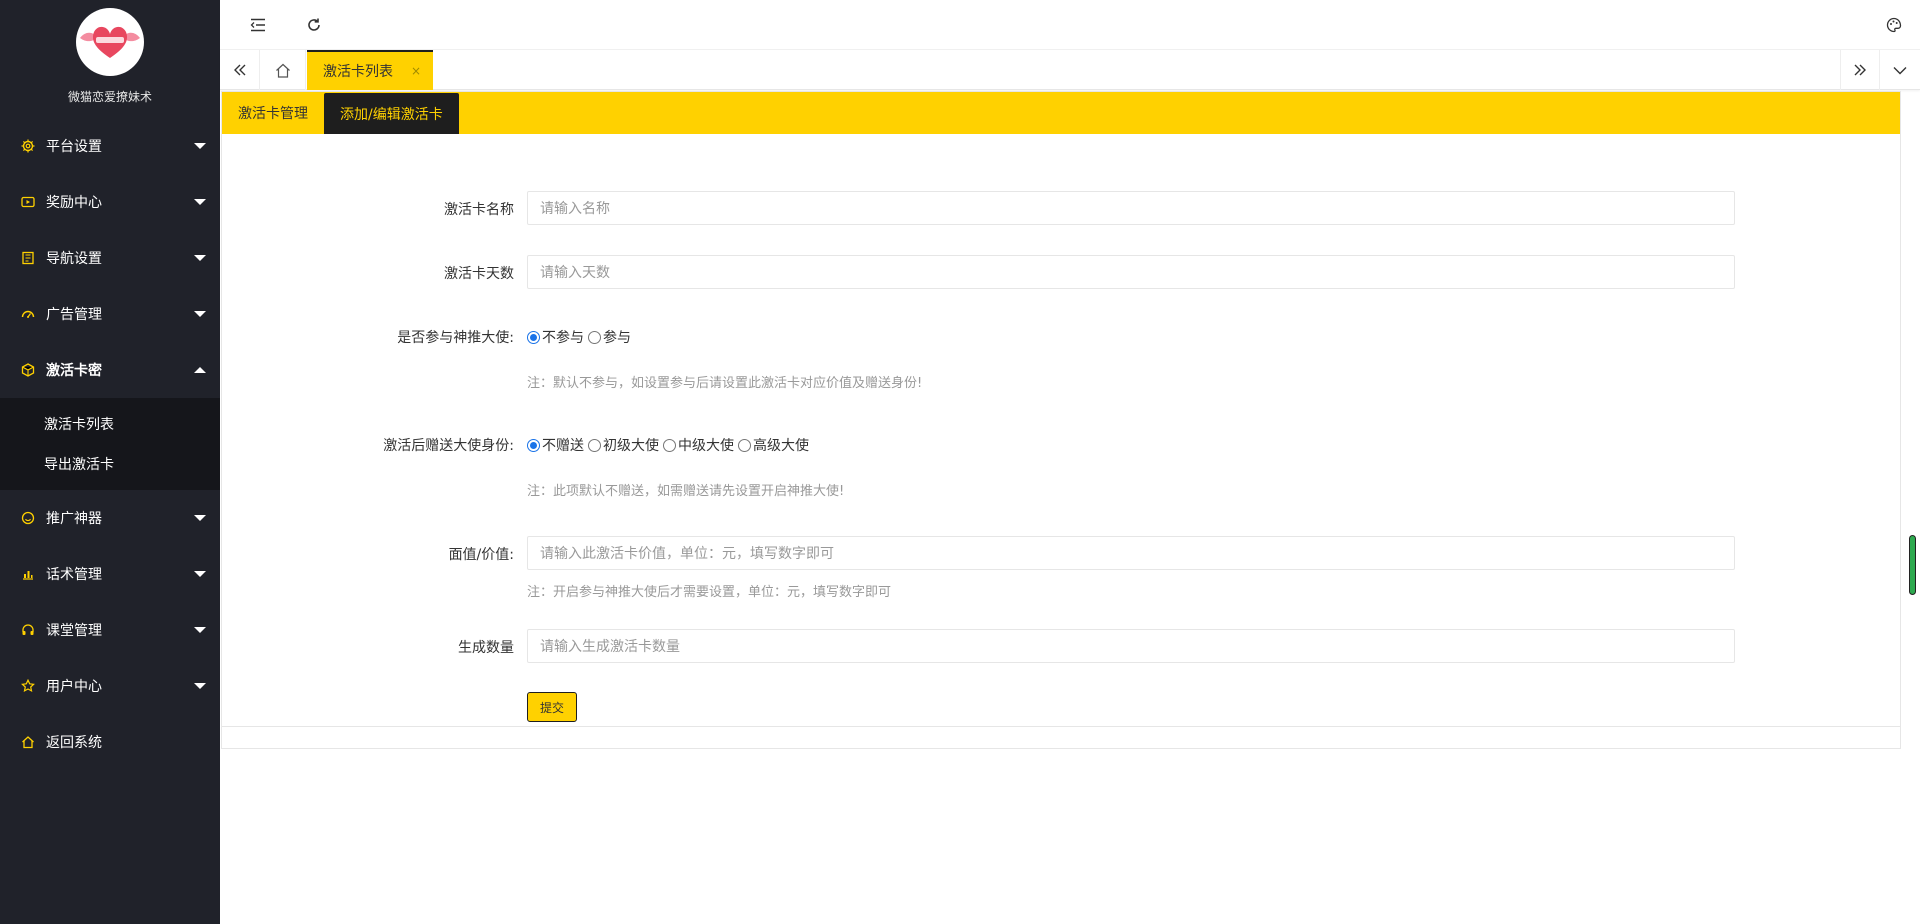  Describe the element at coordinates (563, 338) in the screenshot. I see `radio-label: 不参与` at that location.